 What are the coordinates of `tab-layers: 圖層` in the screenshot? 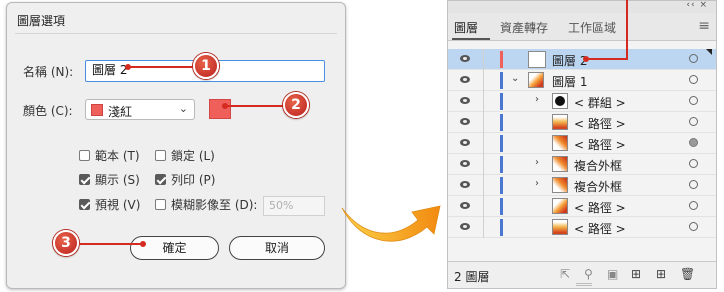 It's located at (466, 27).